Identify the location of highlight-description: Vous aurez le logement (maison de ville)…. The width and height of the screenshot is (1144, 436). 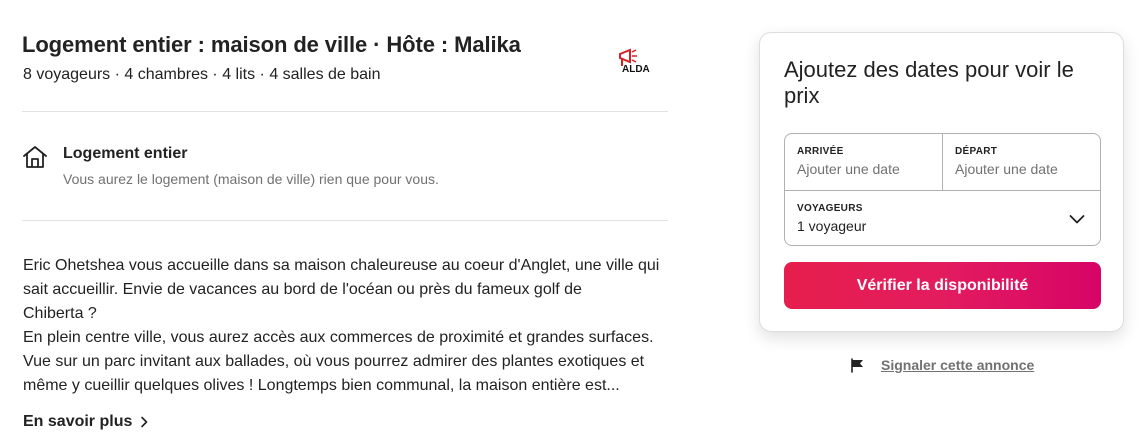
(251, 179).